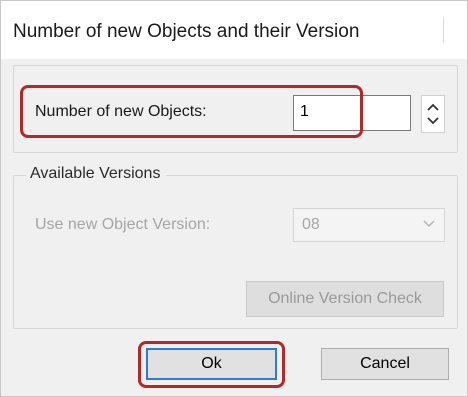  Describe the element at coordinates (186, 31) in the screenshot. I see `dialog-title: Number of new Objects and their Version` at that location.